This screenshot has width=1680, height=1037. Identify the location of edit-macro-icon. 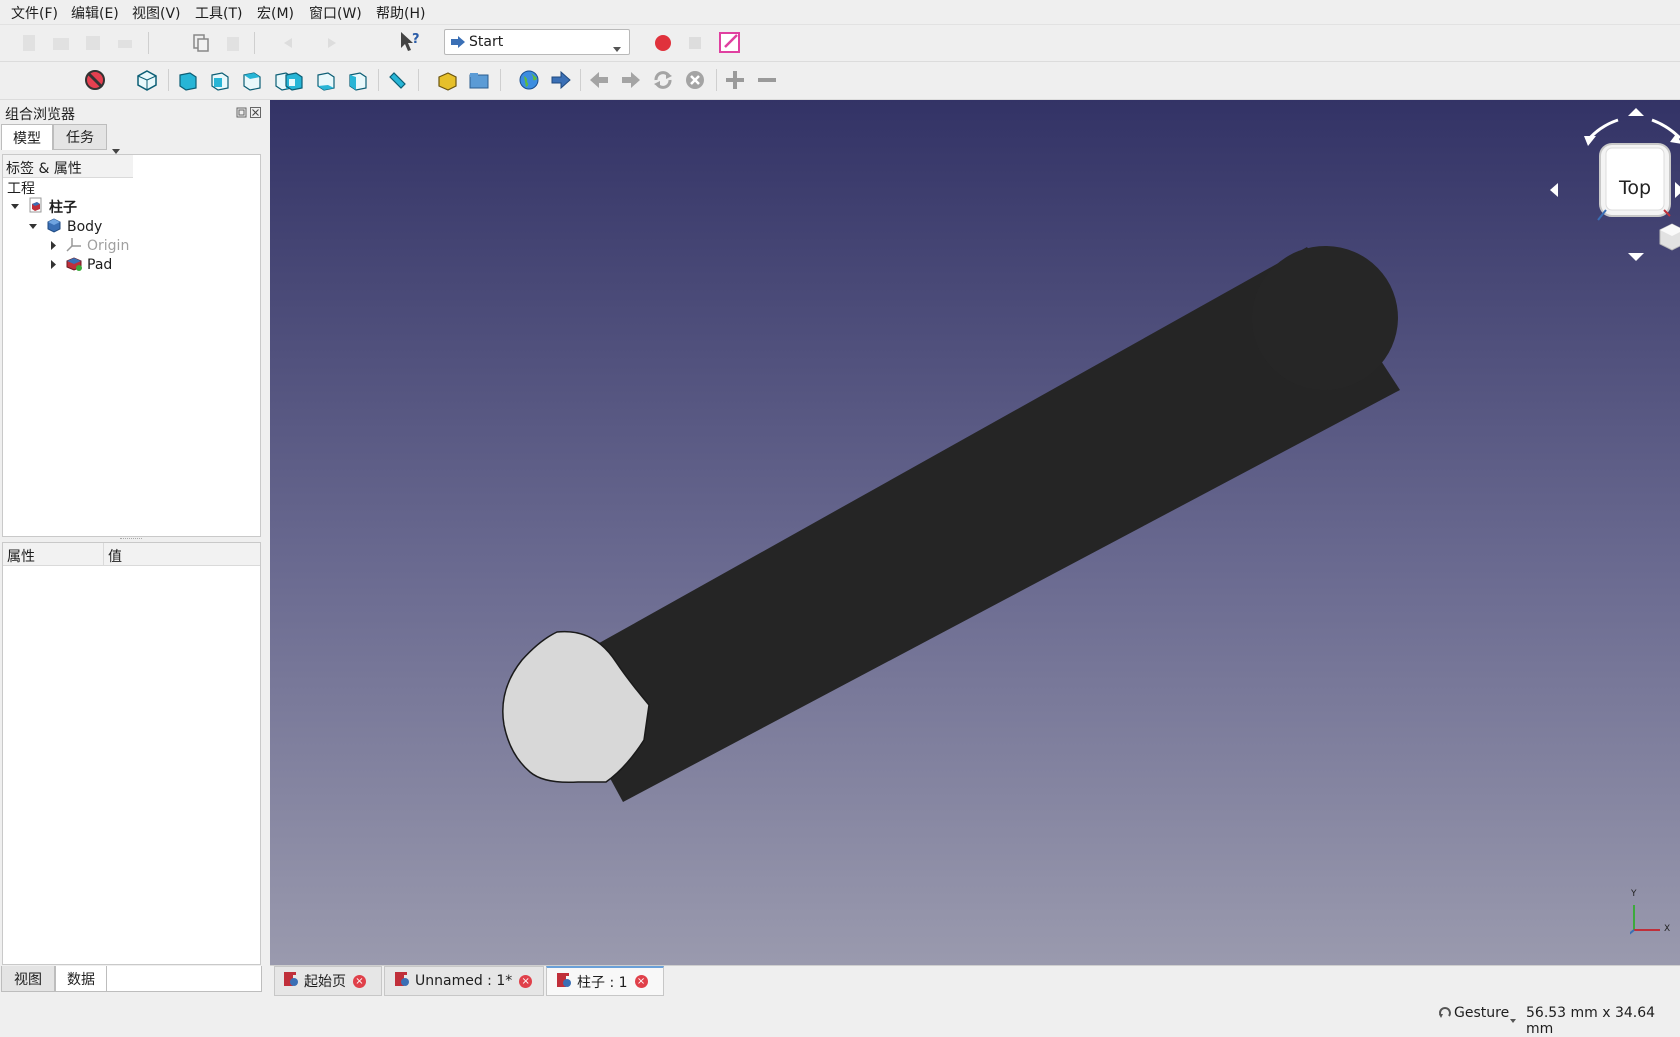
(729, 42).